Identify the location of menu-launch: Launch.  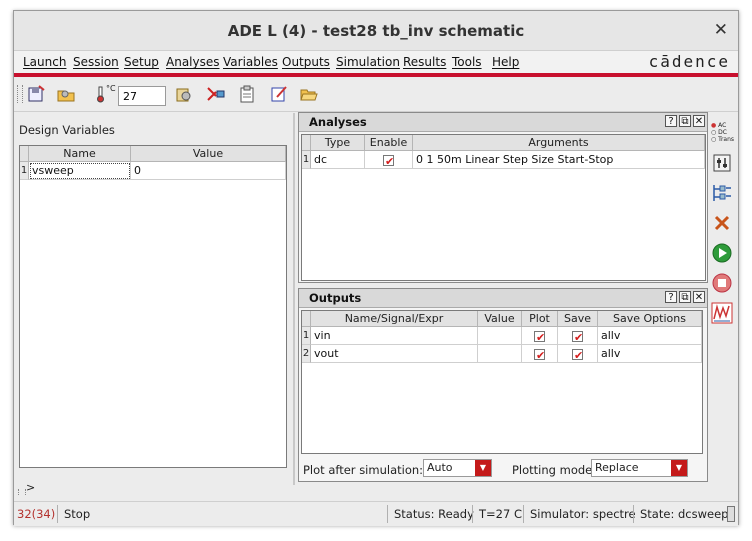
(44, 62).